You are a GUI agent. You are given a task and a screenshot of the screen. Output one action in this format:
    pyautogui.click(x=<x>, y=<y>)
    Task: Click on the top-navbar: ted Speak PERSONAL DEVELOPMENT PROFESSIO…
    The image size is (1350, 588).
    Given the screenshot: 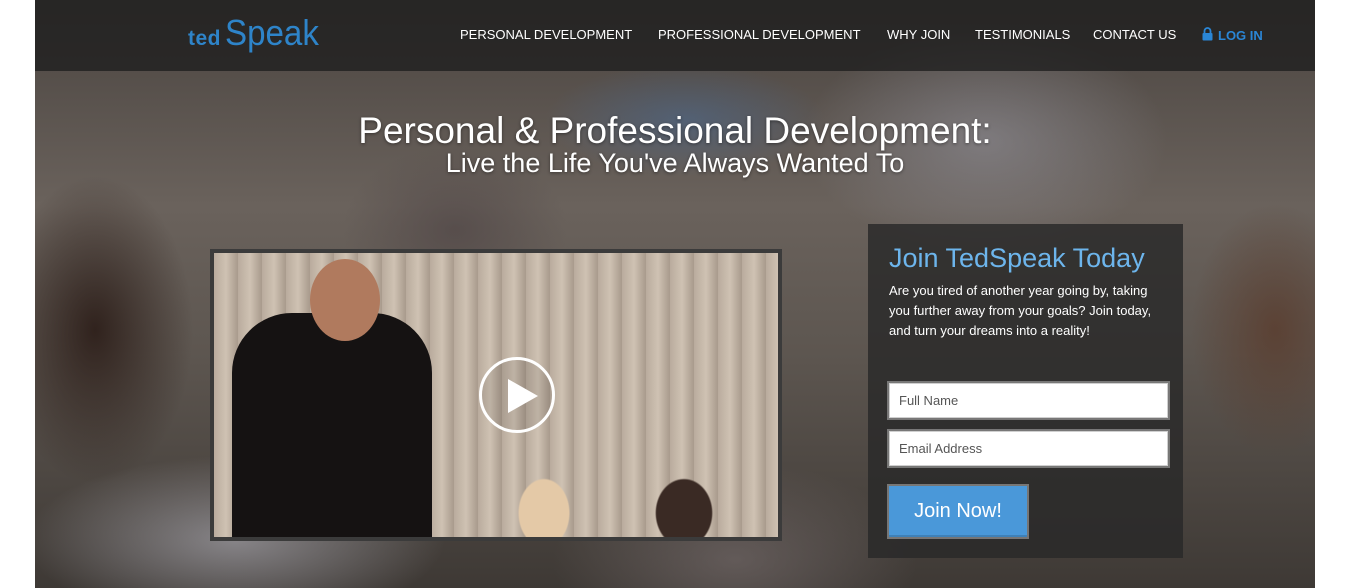 What is the action you would take?
    pyautogui.click(x=675, y=35)
    